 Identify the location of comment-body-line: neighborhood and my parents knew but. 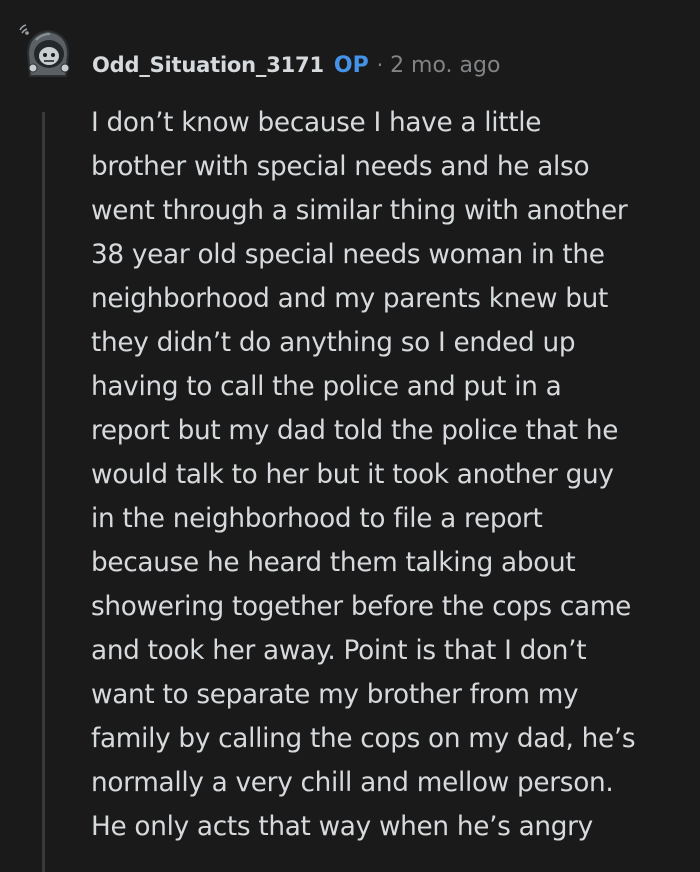
(349, 299).